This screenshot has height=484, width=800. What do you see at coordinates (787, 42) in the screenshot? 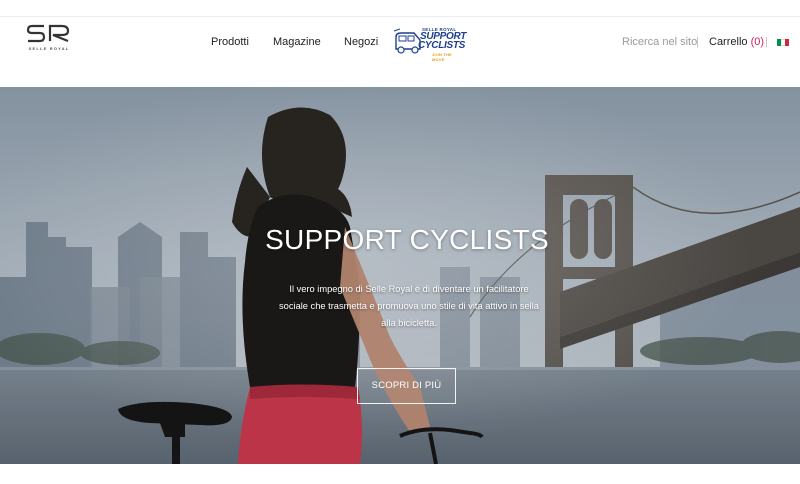
I see `flag-stripe-red` at bounding box center [787, 42].